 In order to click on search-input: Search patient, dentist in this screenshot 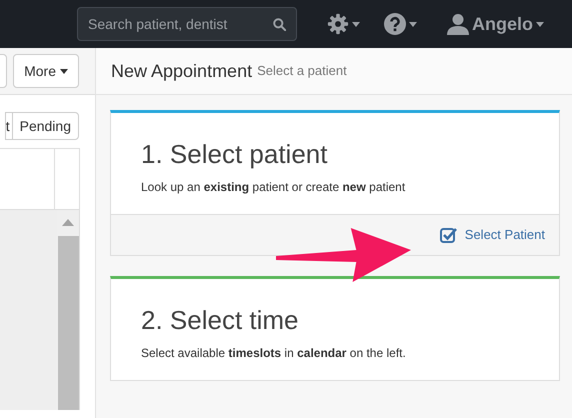, I will do `click(180, 24)`.